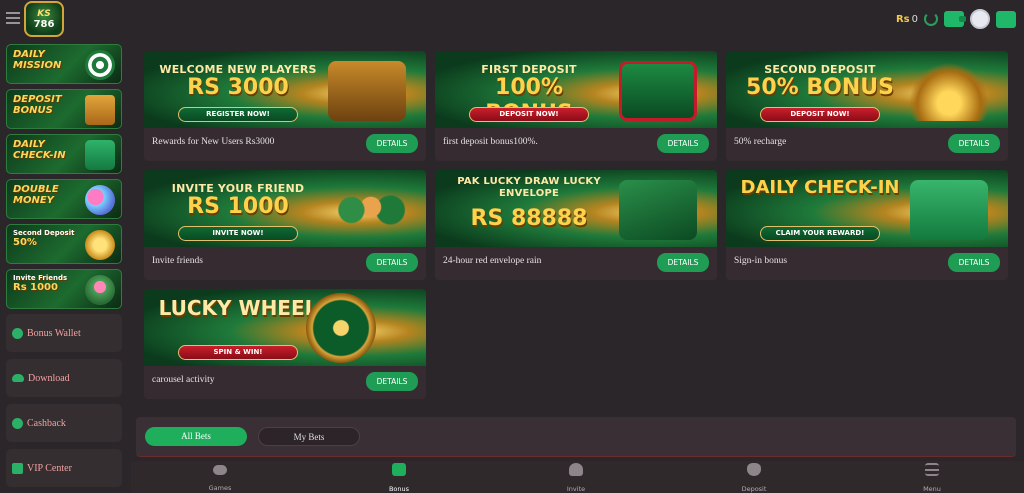 Image resolution: width=1024 pixels, height=493 pixels. I want to click on sidebar-item-vip-center: VIP Center, so click(64, 468).